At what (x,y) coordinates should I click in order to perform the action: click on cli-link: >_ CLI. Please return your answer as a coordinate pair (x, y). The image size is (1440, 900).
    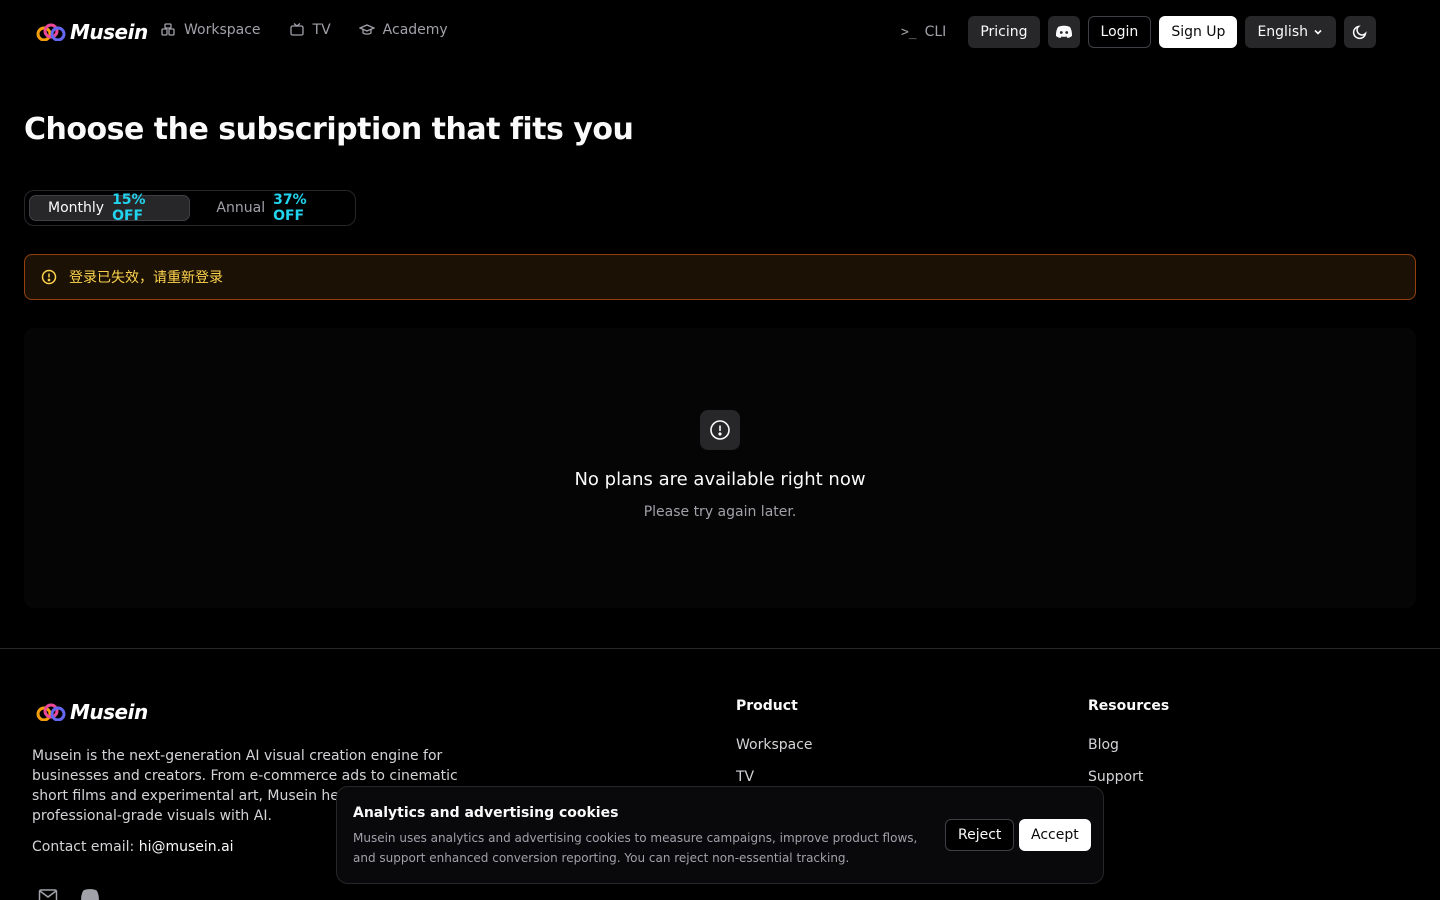
    Looking at the image, I should click on (923, 32).